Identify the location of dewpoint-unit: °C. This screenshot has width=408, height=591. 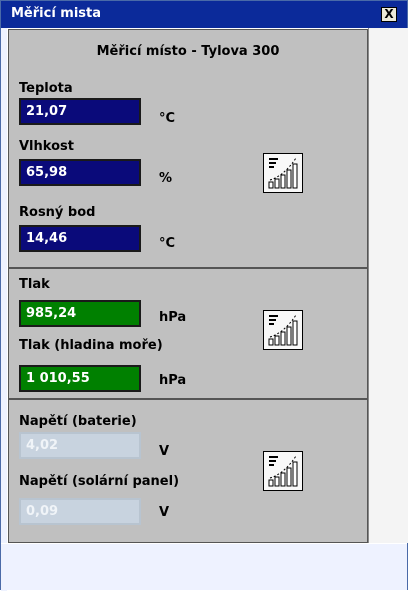
(167, 243).